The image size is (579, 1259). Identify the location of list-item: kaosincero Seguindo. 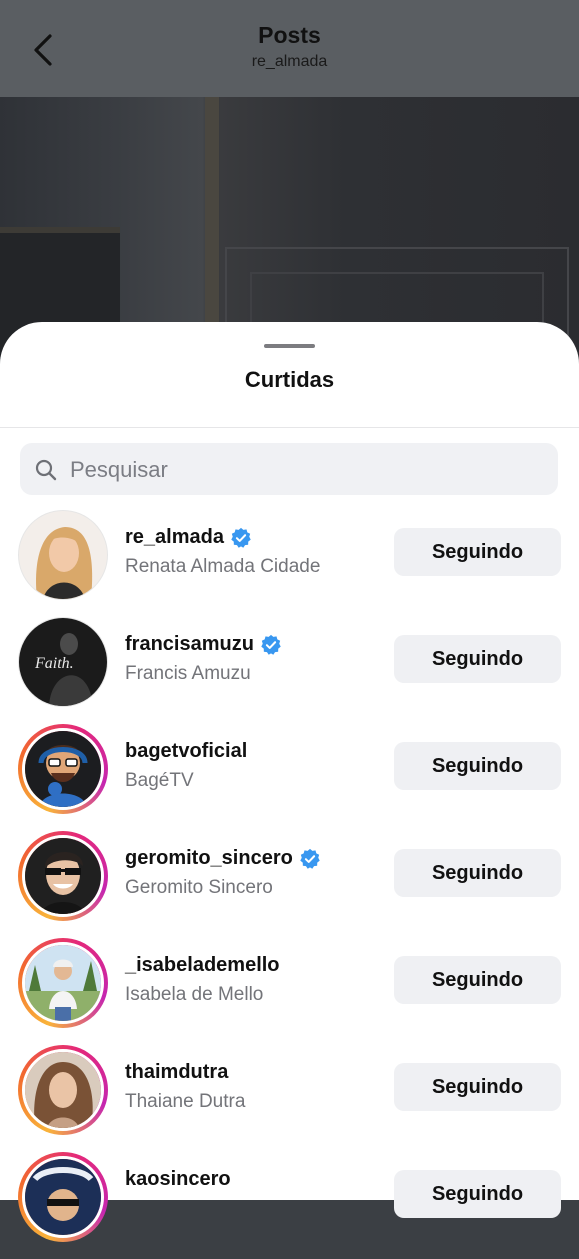
(289, 1205).